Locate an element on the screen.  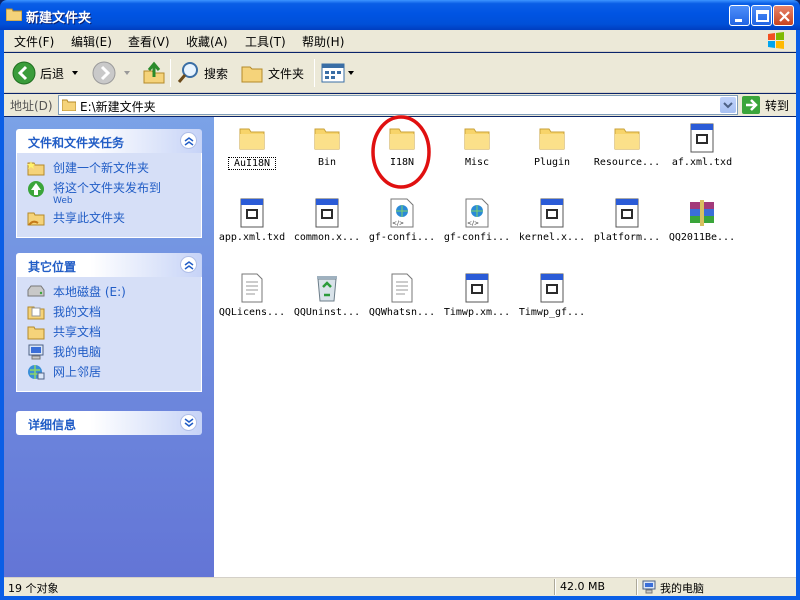
expand-button is located at coordinates (188, 422).